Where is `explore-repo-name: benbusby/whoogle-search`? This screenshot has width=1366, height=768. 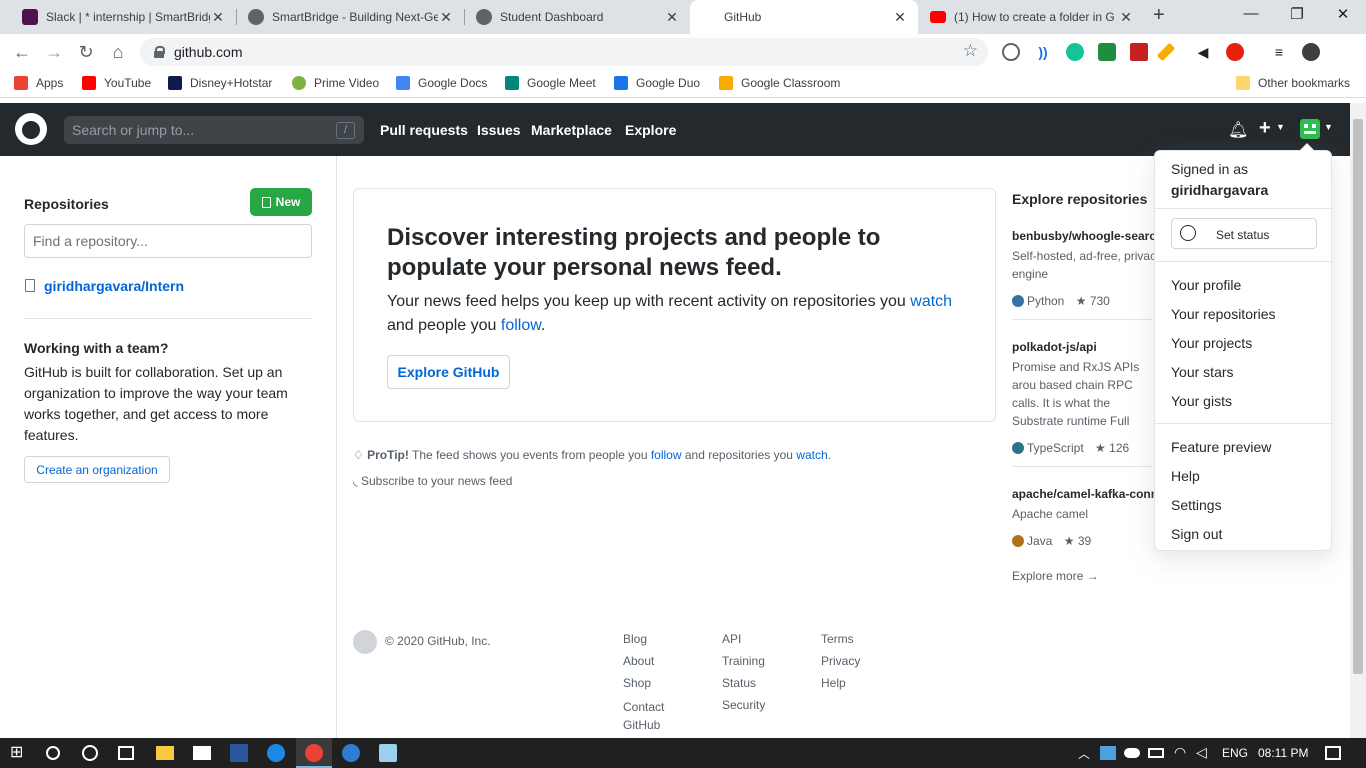 explore-repo-name: benbusby/whoogle-search is located at coordinates (1087, 236).